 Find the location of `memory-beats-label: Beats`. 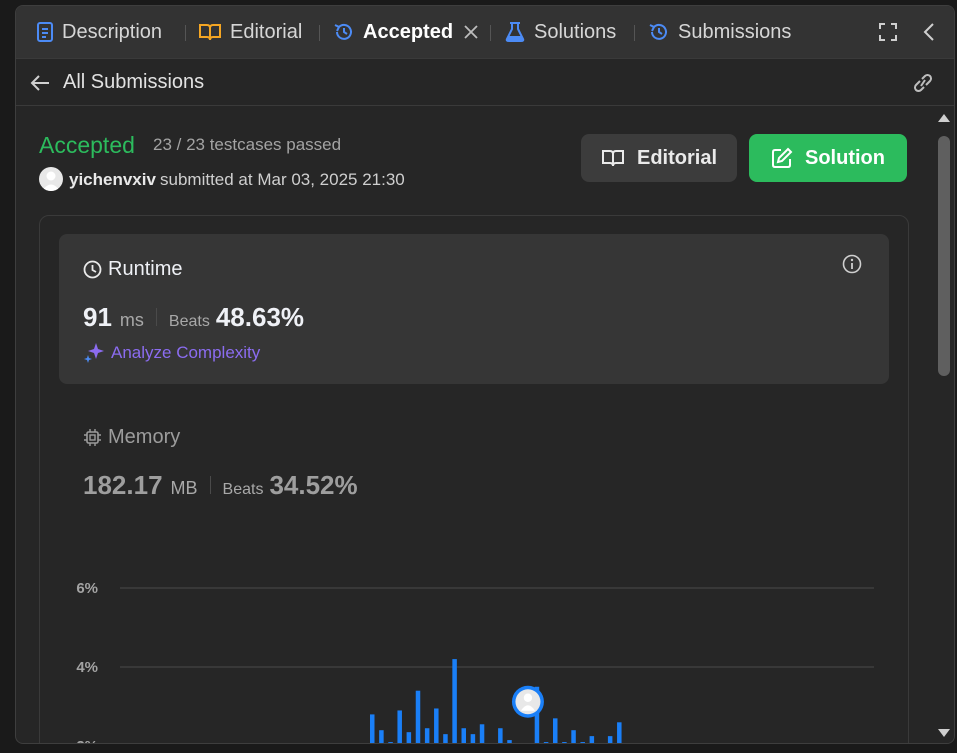

memory-beats-label: Beats is located at coordinates (243, 489).